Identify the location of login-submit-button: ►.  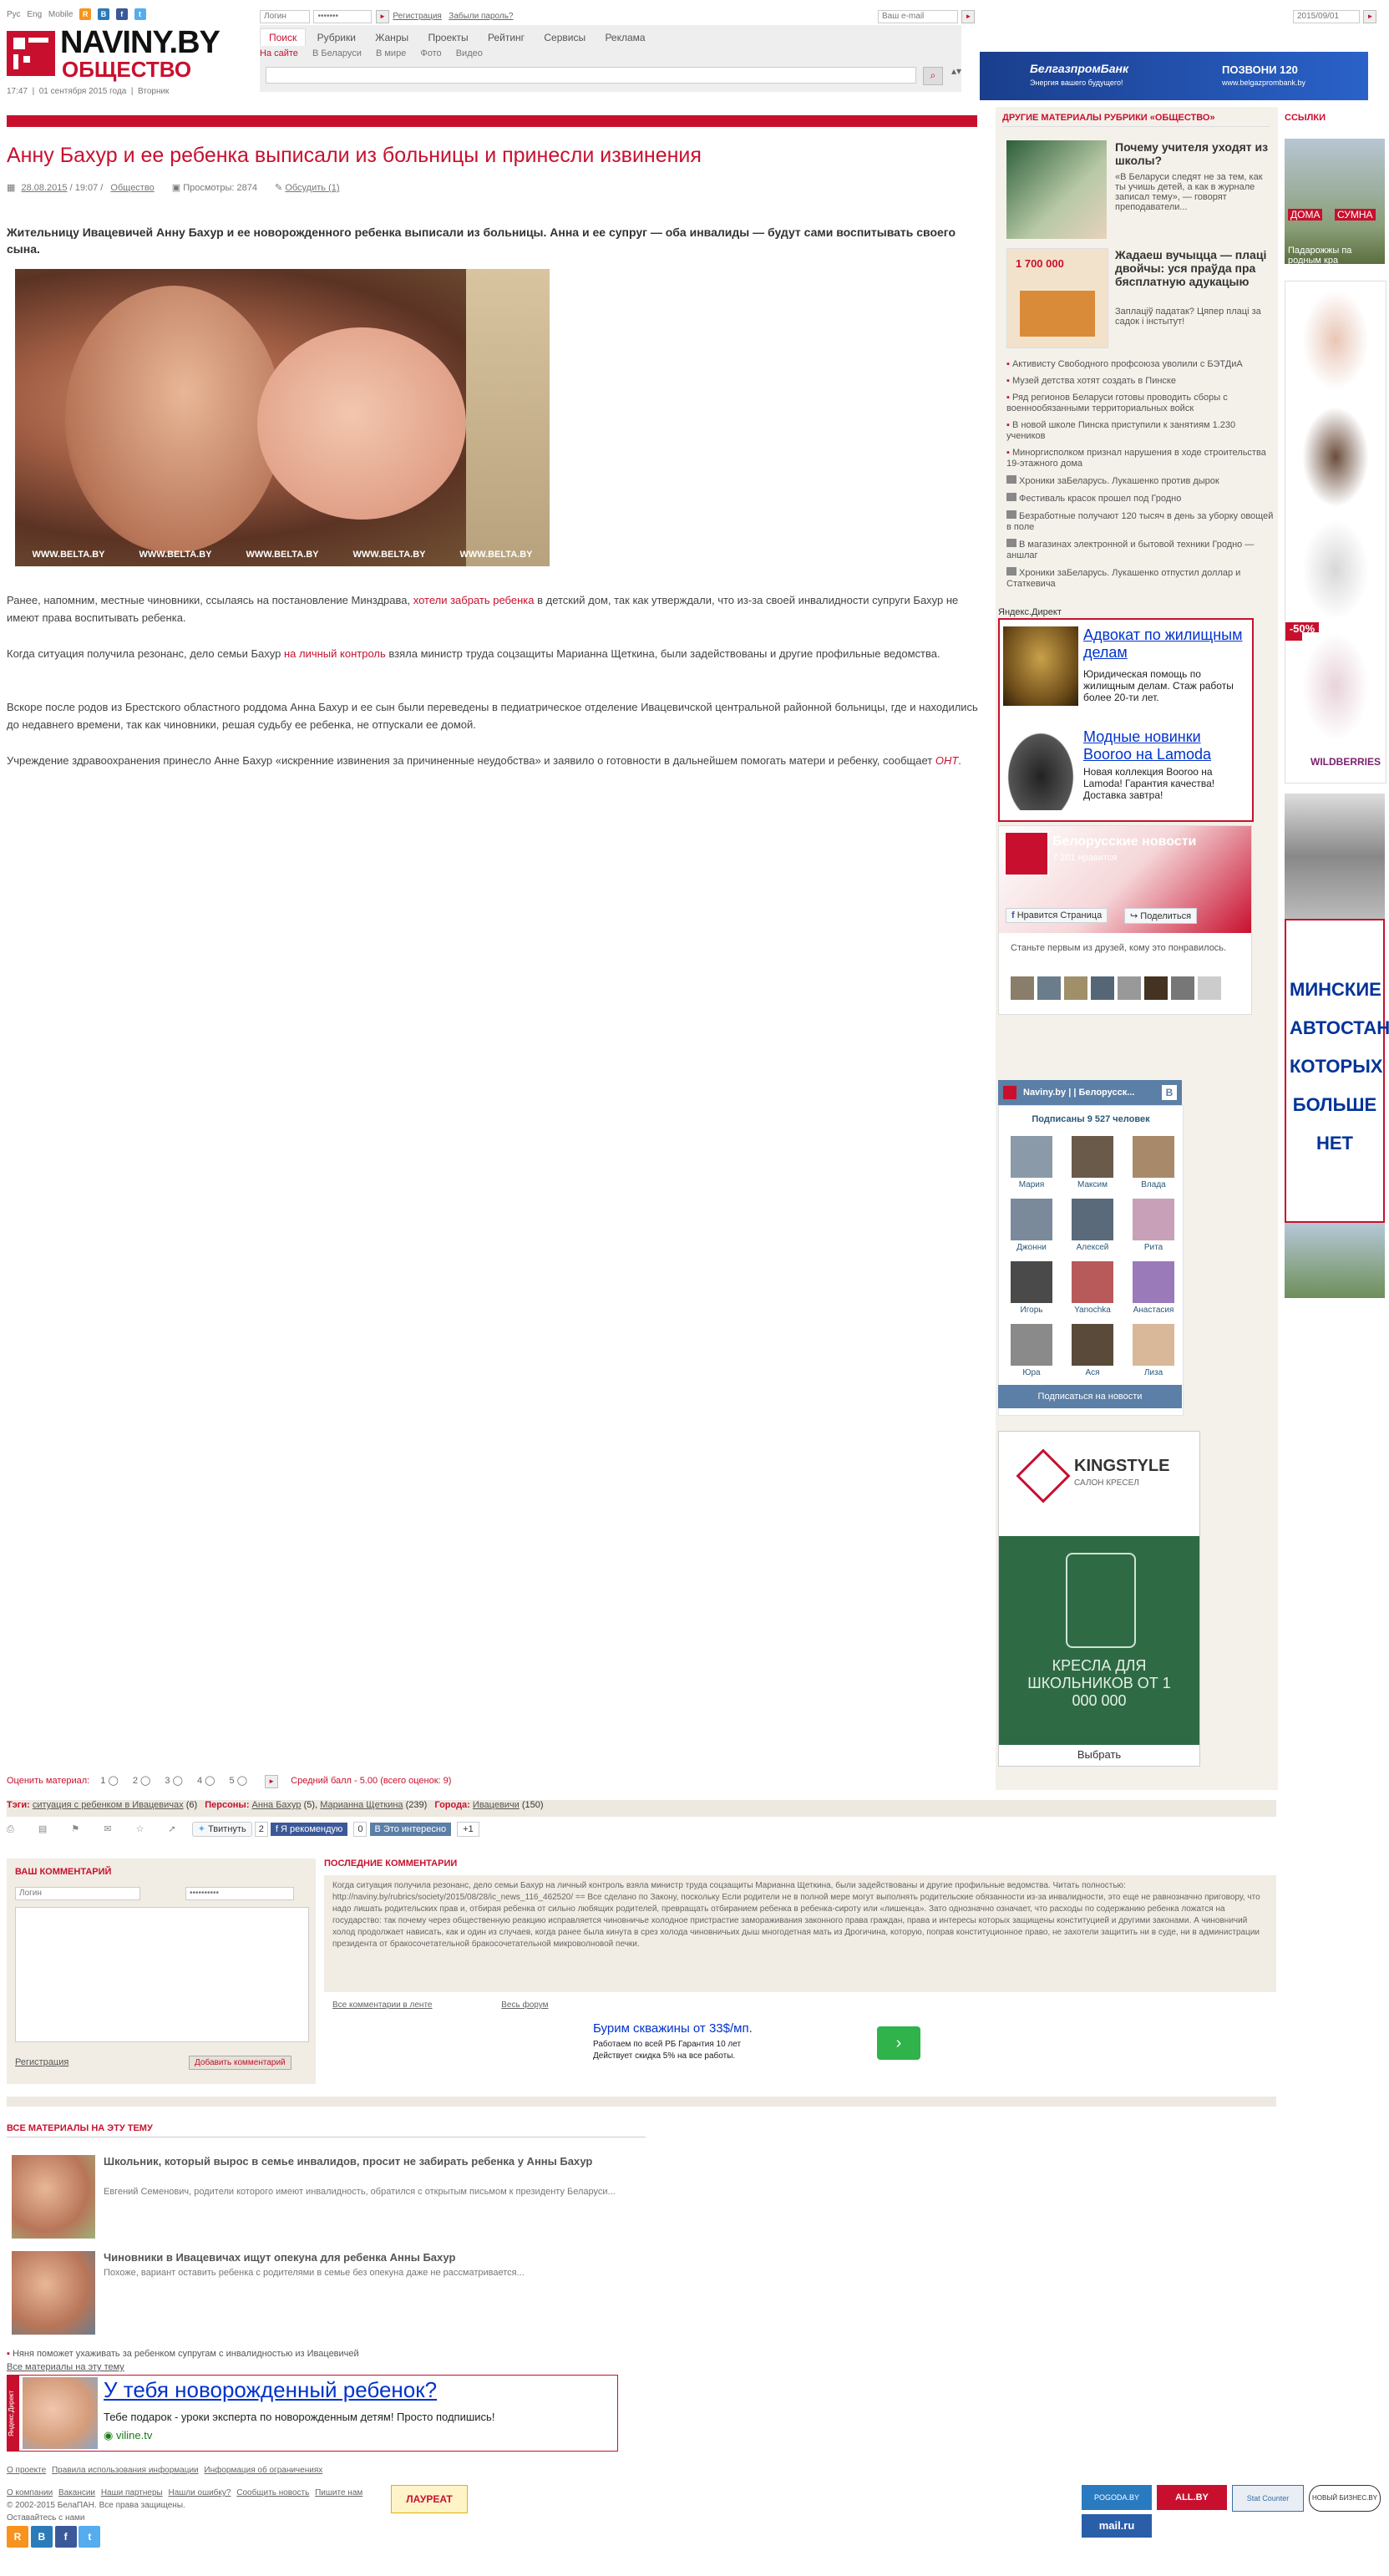
(382, 16).